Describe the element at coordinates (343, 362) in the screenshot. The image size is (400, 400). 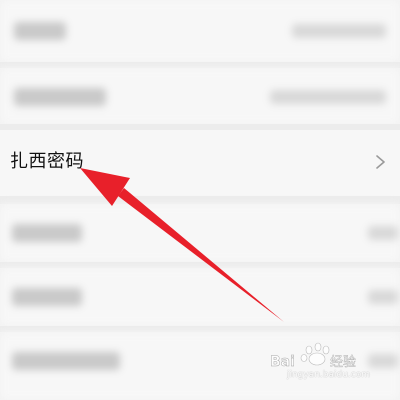
I see `watermark-suffix: 经验` at that location.